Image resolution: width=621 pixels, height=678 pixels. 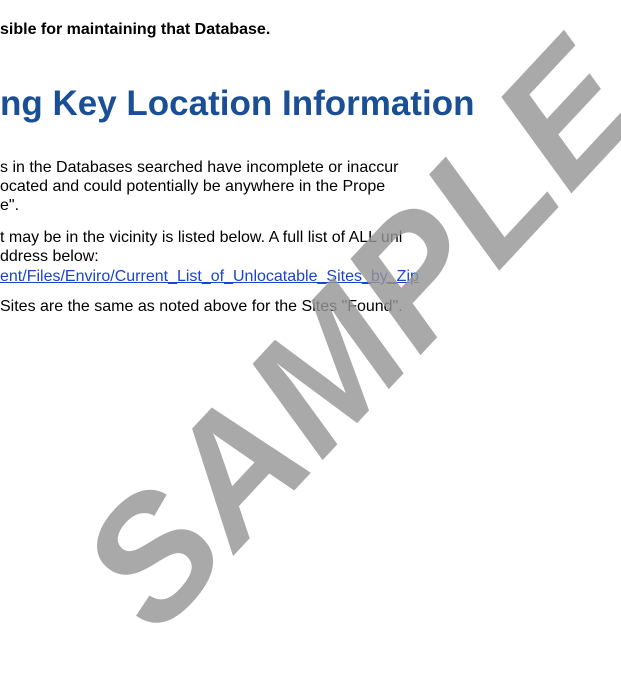 I want to click on section-heading: ng Key Location Information, so click(x=237, y=103).